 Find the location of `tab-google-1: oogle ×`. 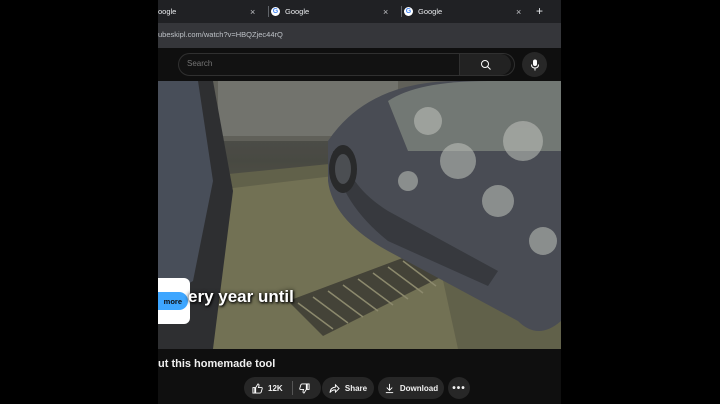

tab-google-1: oogle × is located at coordinates (212, 11).